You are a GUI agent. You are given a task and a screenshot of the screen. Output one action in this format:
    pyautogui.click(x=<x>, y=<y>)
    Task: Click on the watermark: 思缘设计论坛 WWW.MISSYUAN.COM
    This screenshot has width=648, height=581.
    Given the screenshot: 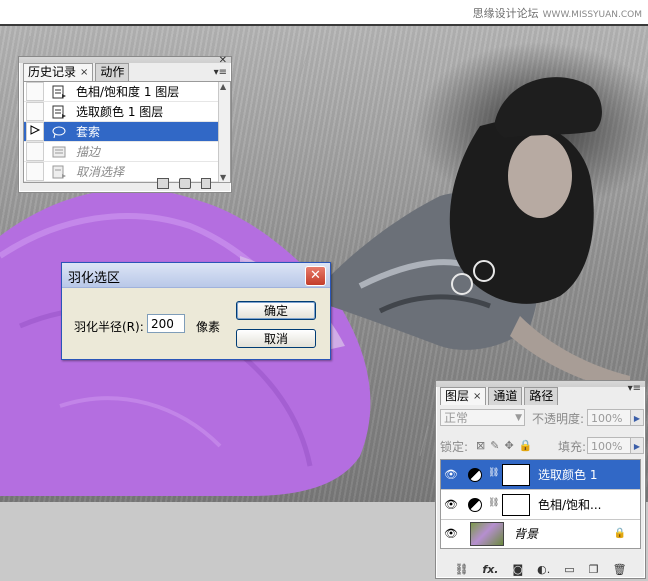 What is the action you would take?
    pyautogui.click(x=557, y=13)
    